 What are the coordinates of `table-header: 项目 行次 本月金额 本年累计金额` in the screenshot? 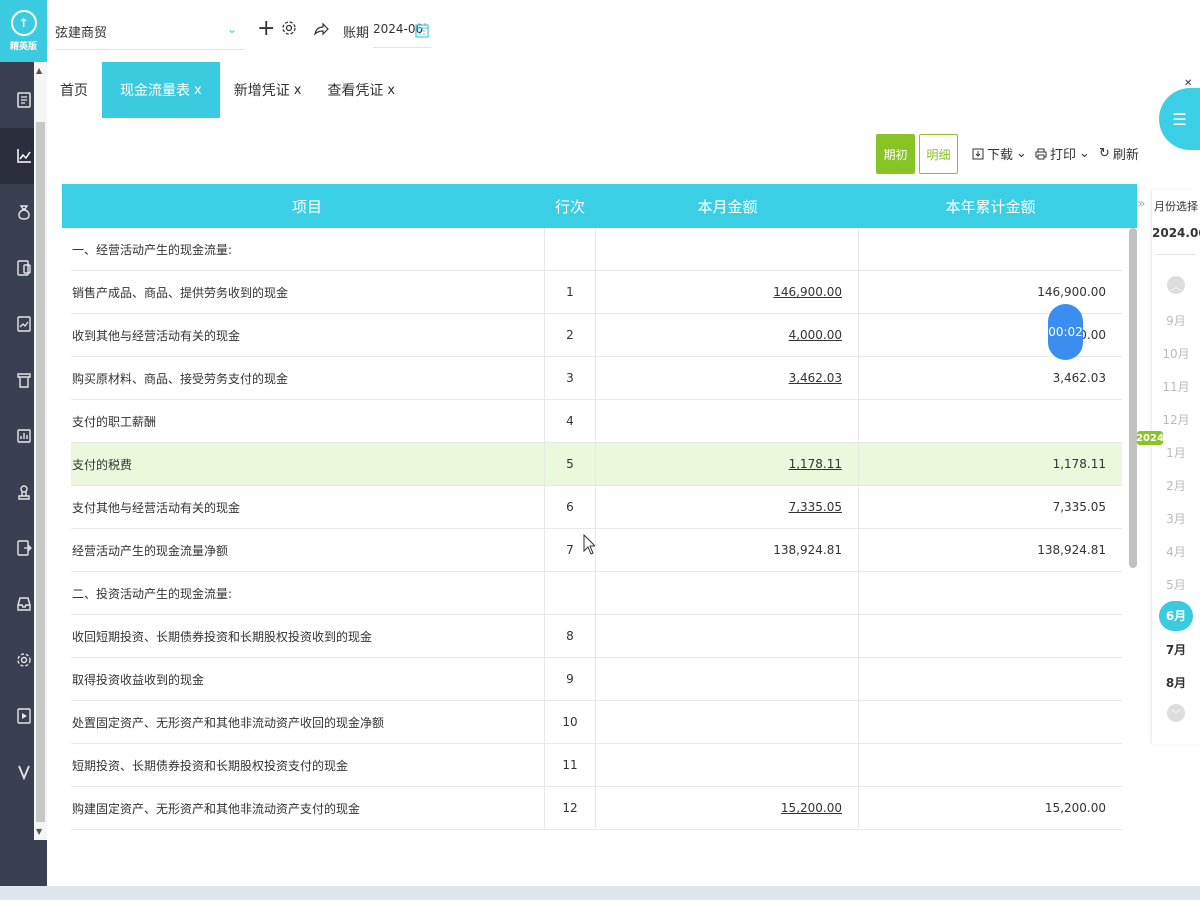 It's located at (599, 206).